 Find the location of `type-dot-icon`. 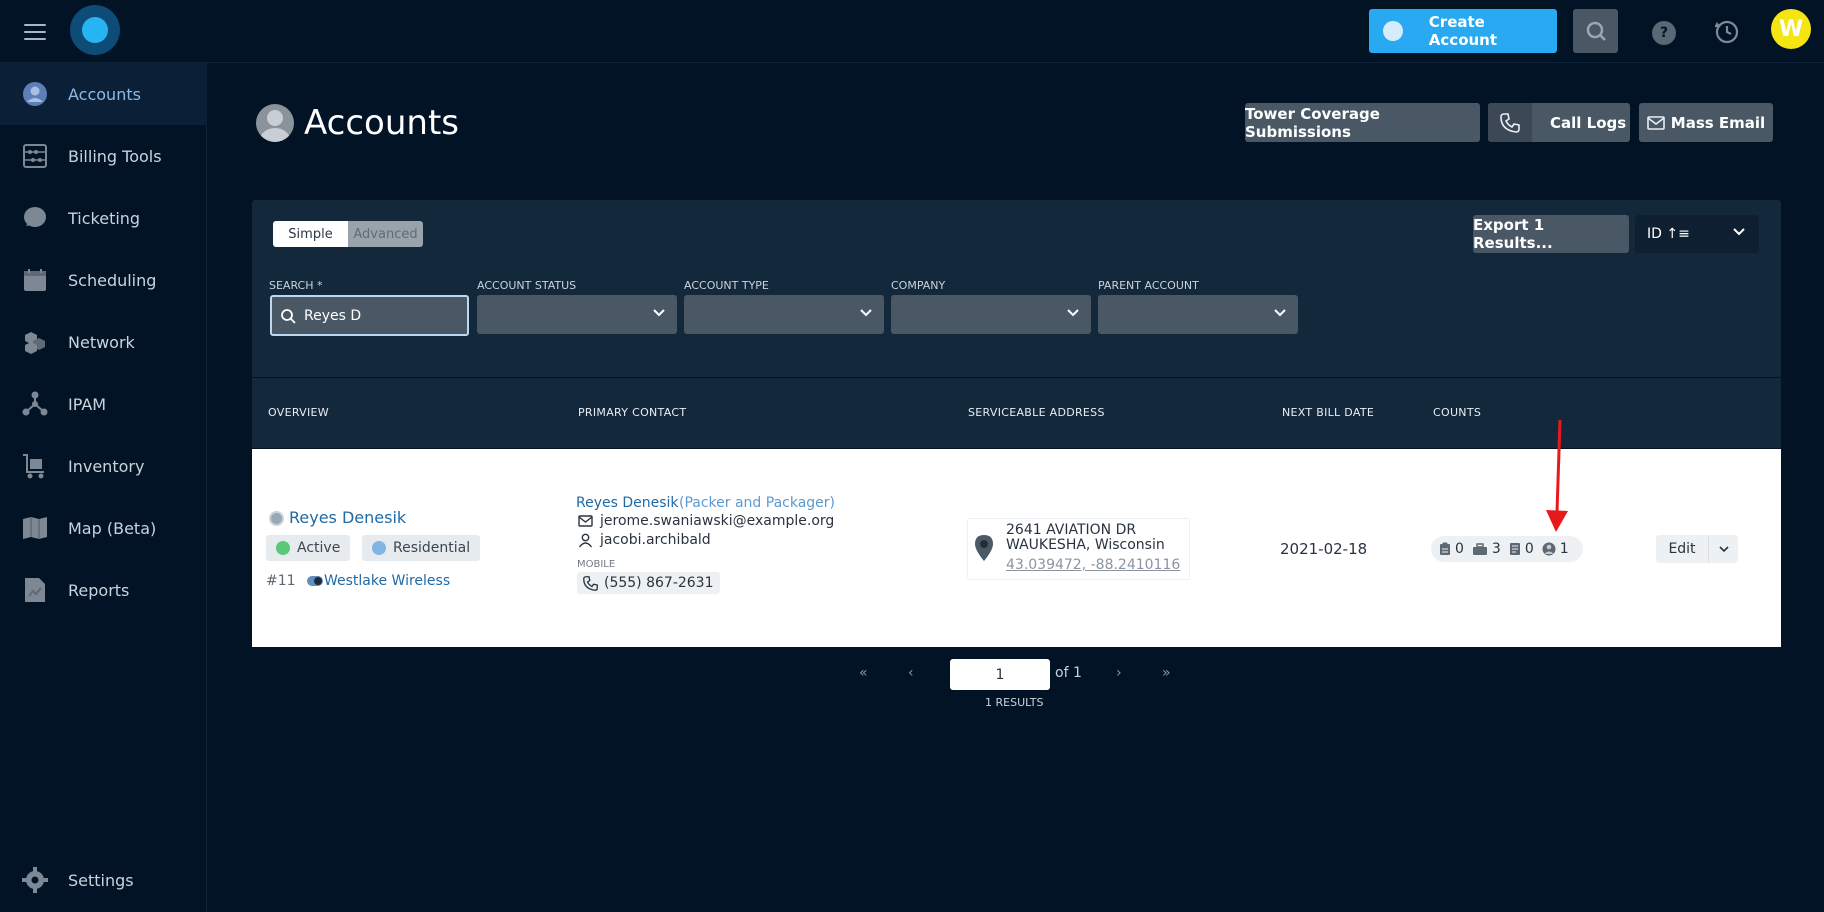

type-dot-icon is located at coordinates (379, 548).